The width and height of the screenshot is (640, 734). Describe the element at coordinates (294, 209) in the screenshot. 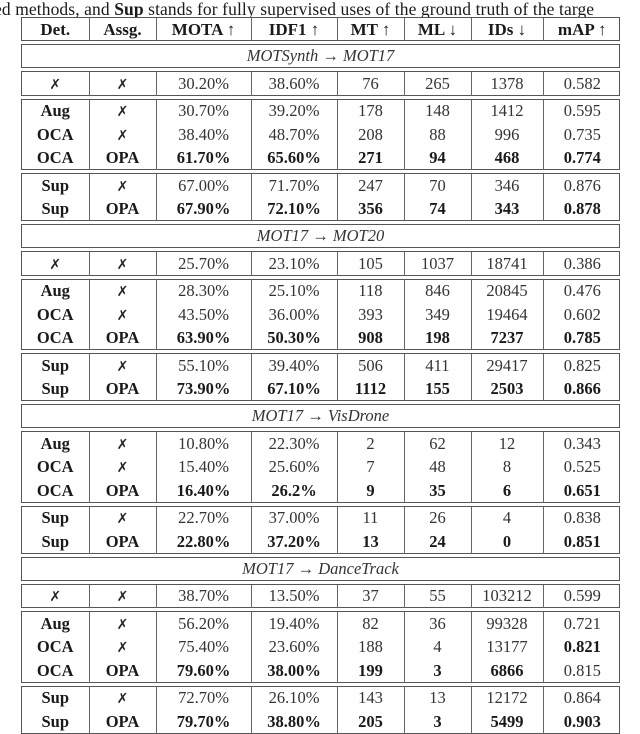

I see `cell-value: 72.10%` at that location.